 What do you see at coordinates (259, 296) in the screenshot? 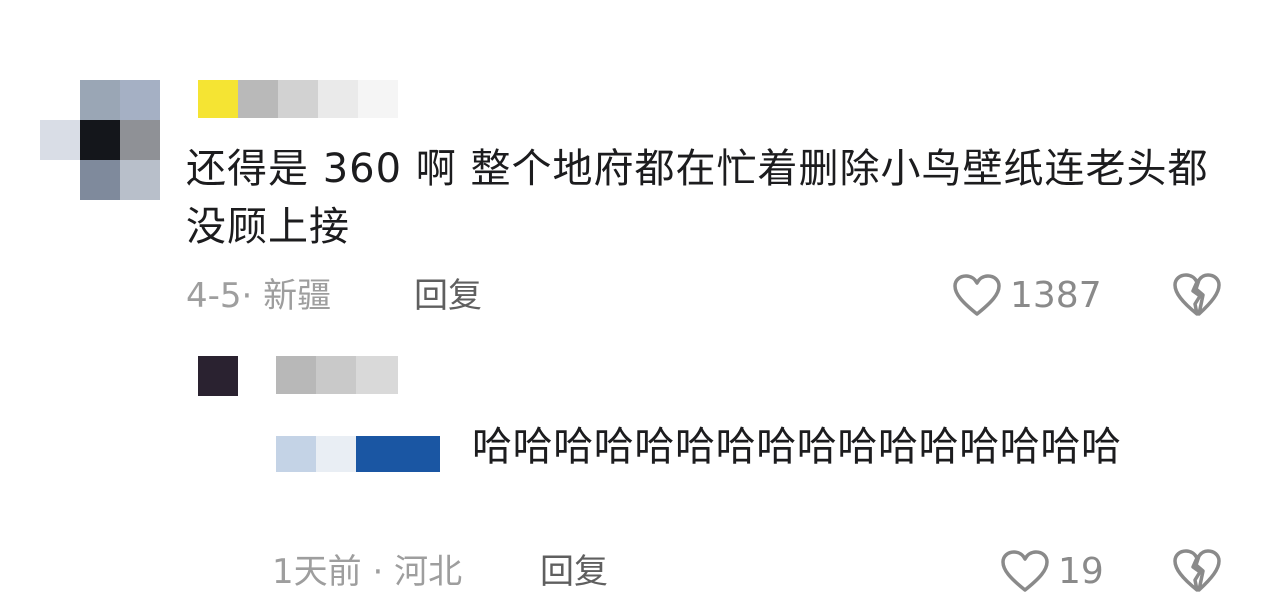
I see `comment-meta: 4-5· 新疆` at bounding box center [259, 296].